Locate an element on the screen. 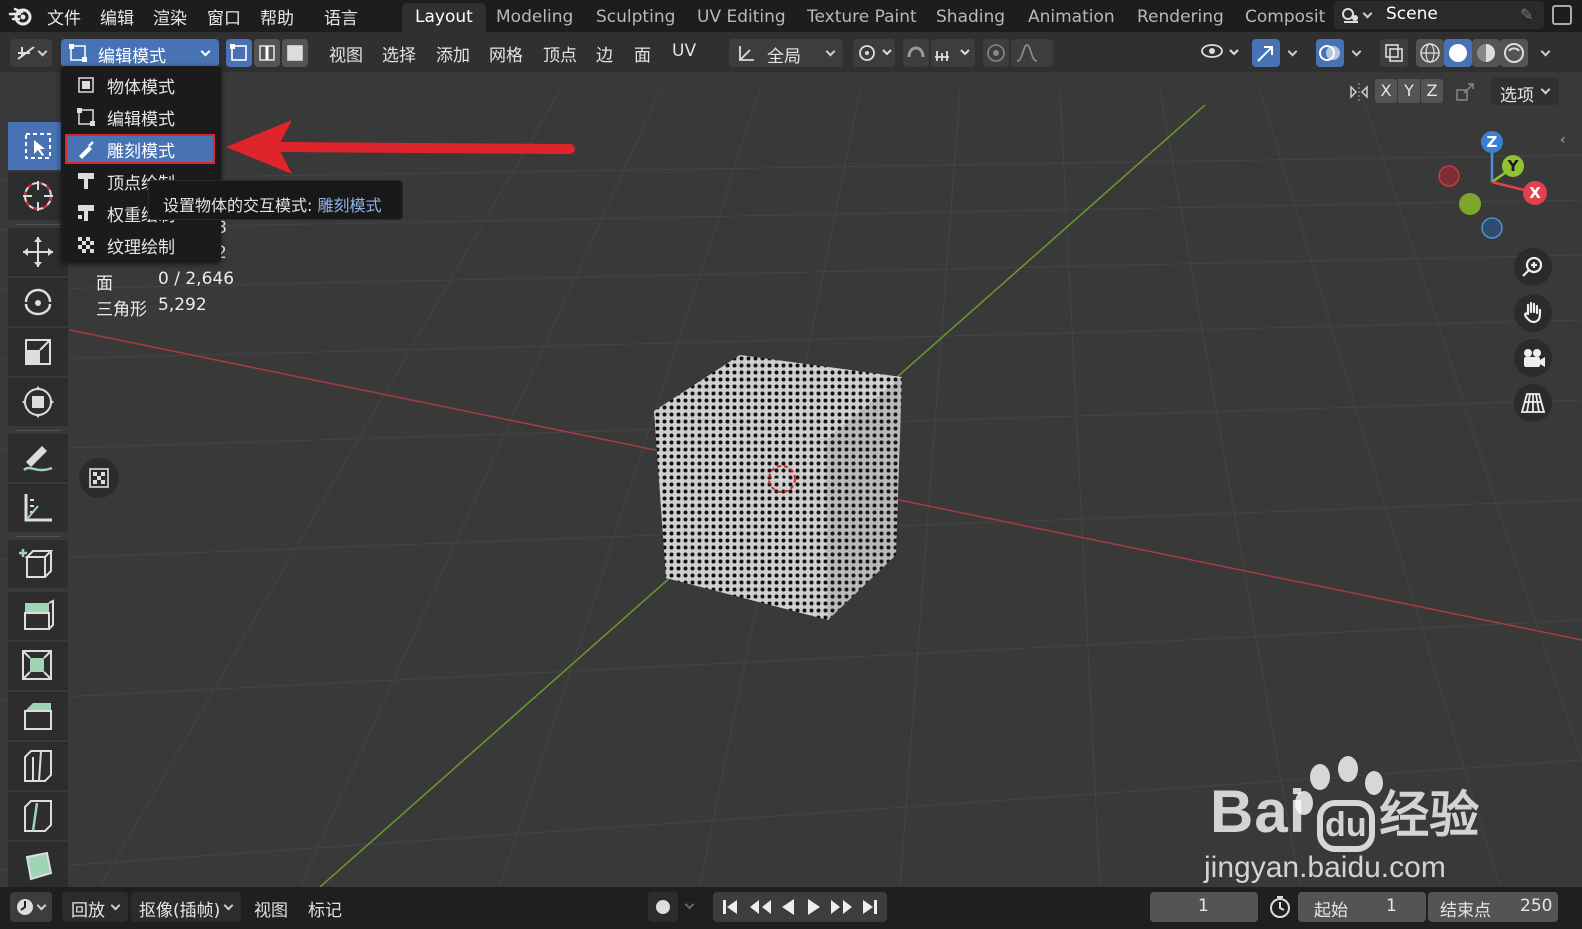 The image size is (1582, 929). tool-extrude is located at coordinates (38, 616).